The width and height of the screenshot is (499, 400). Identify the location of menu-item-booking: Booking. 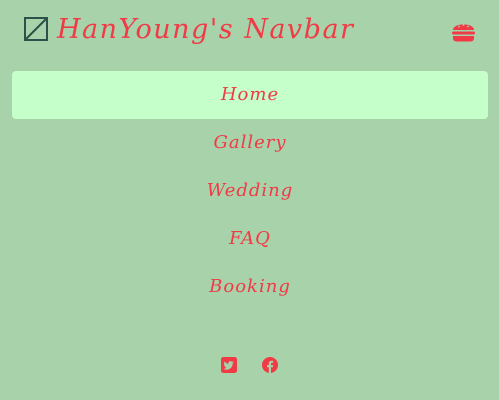
(250, 287).